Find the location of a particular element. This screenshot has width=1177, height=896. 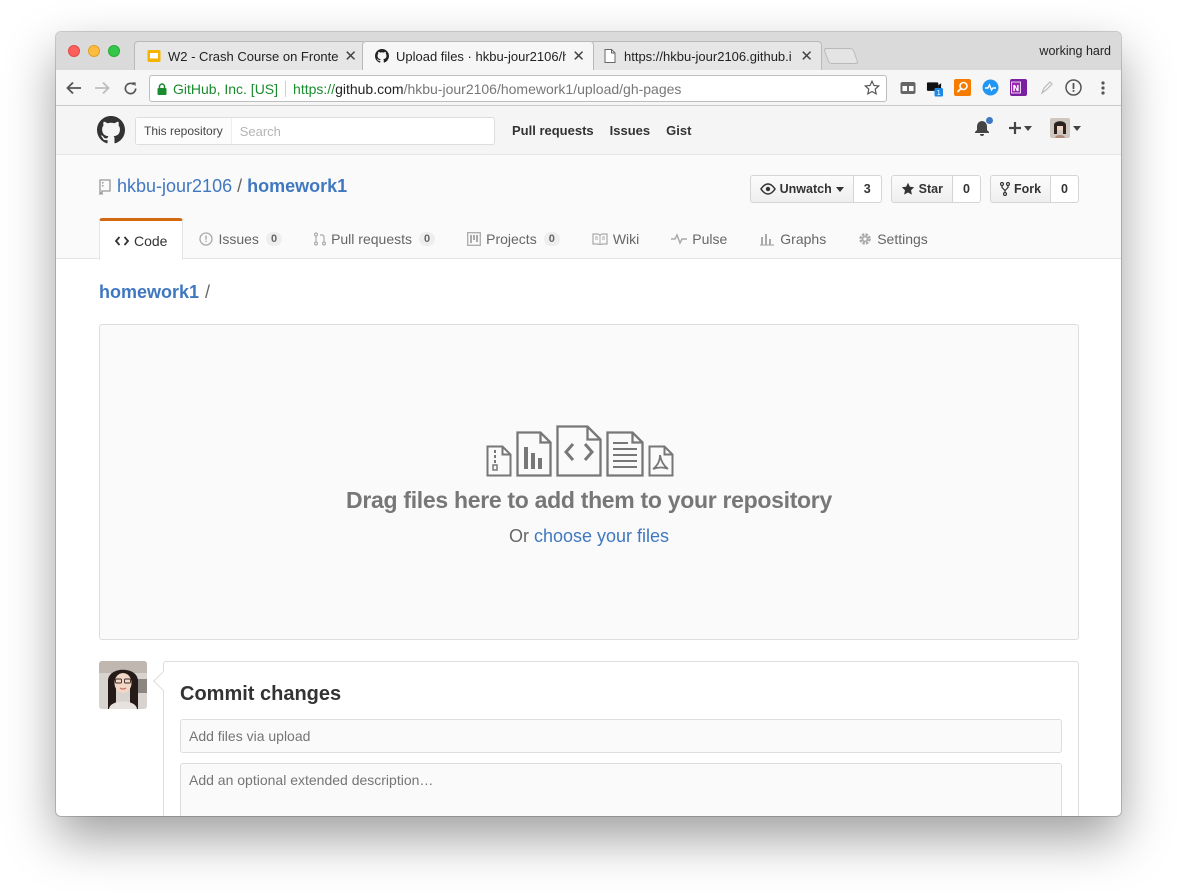

create-new-button is located at coordinates (1020, 128).